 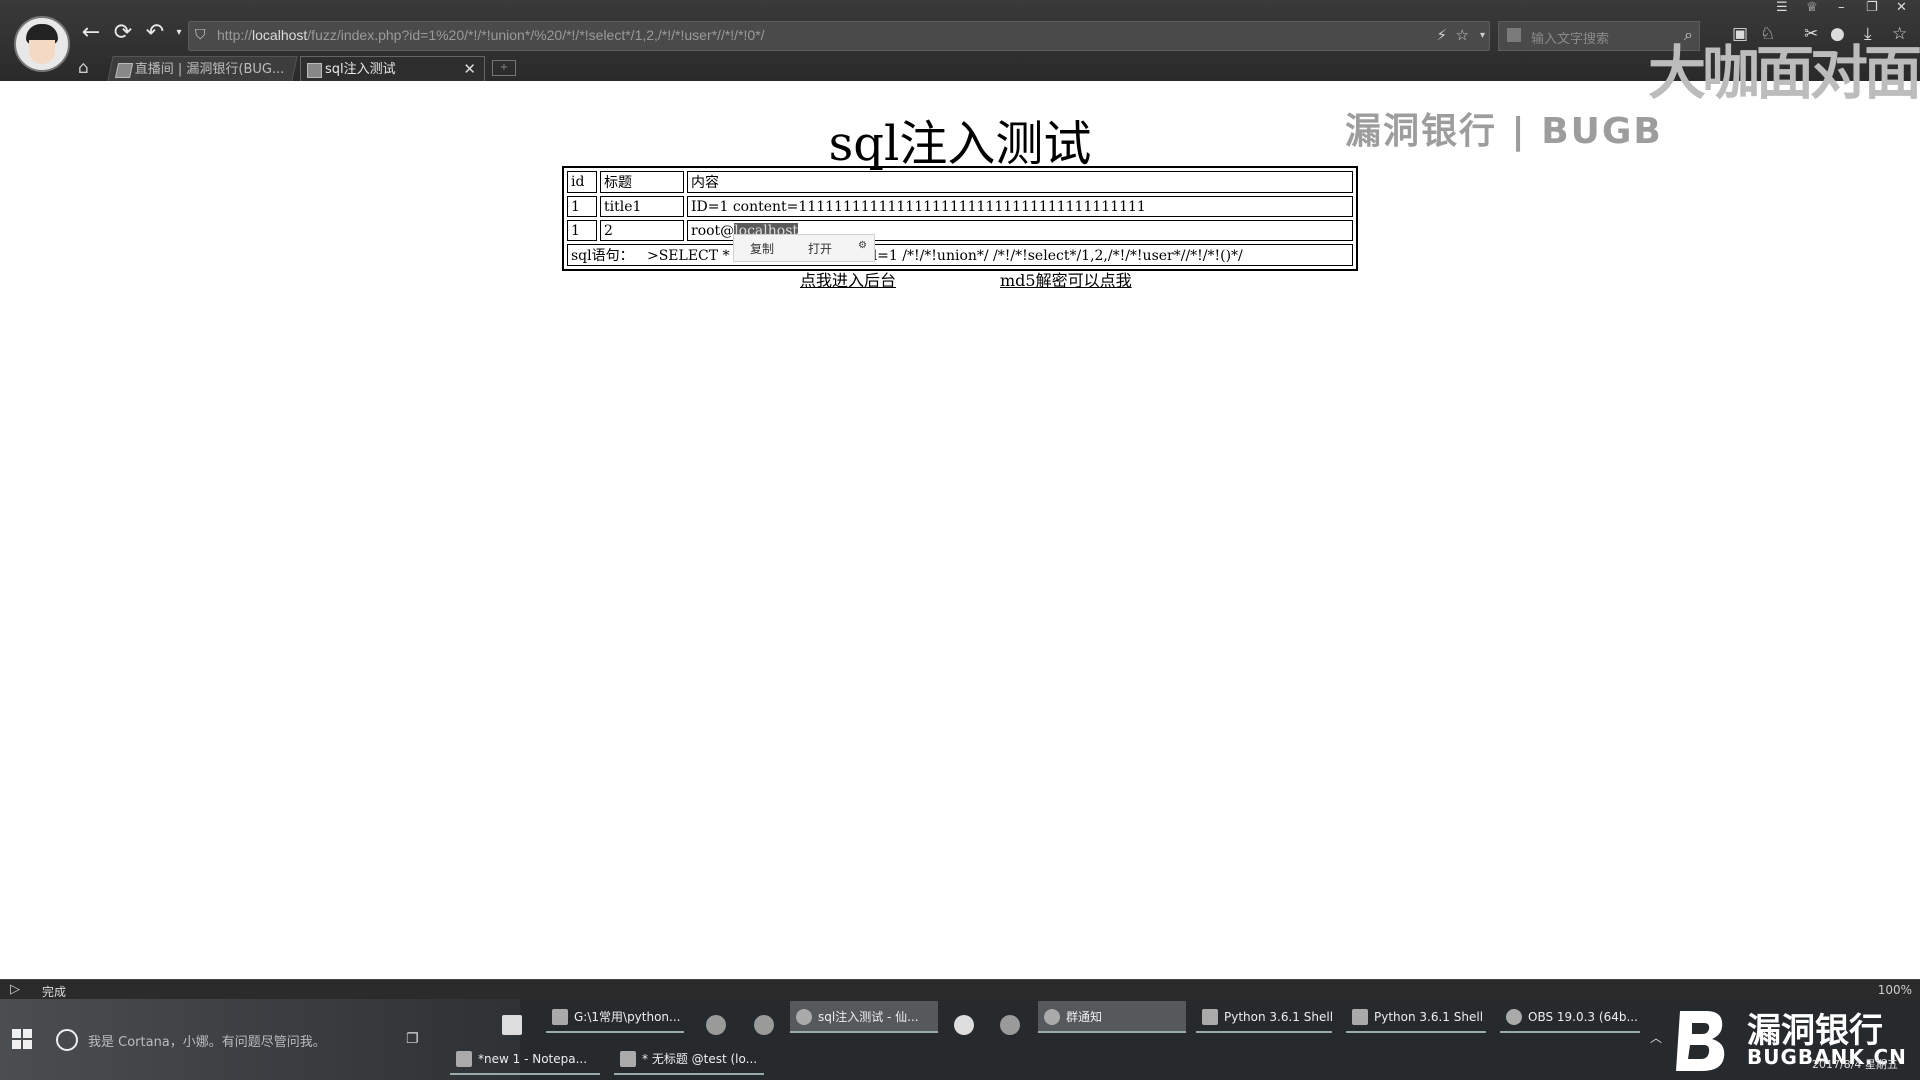 I want to click on close-tab-icon: ✕, so click(x=469, y=69).